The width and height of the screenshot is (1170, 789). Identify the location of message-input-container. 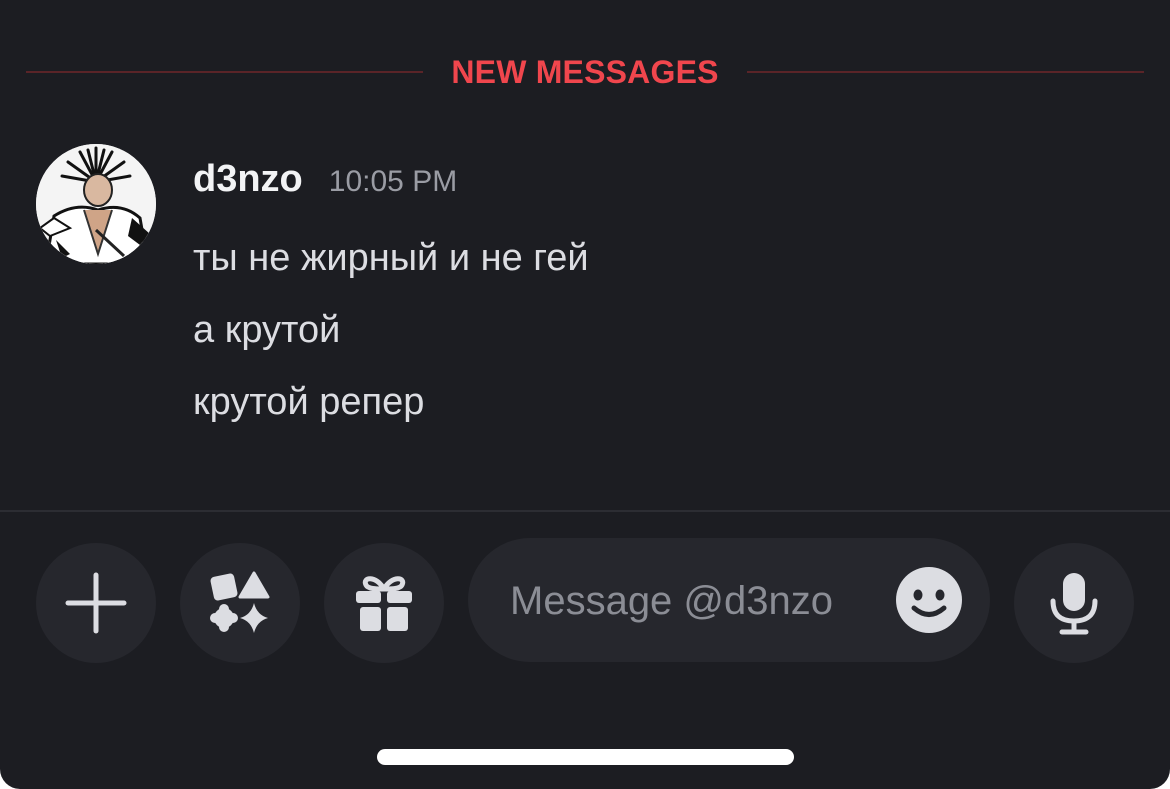
(729, 600).